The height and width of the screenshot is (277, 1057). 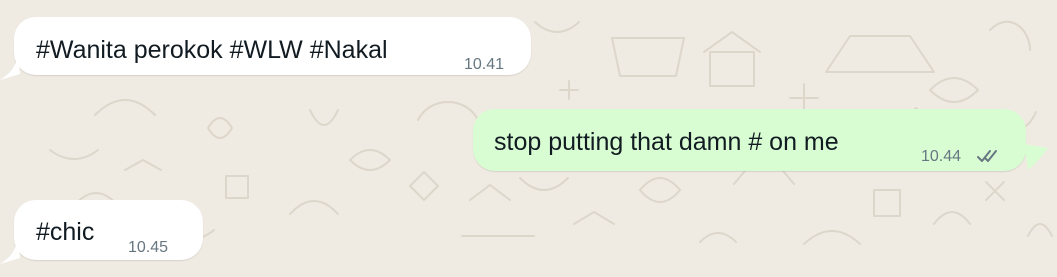 I want to click on message-bubble-outgoing: stop putting that damn # on me 10.44, so click(x=749, y=140).